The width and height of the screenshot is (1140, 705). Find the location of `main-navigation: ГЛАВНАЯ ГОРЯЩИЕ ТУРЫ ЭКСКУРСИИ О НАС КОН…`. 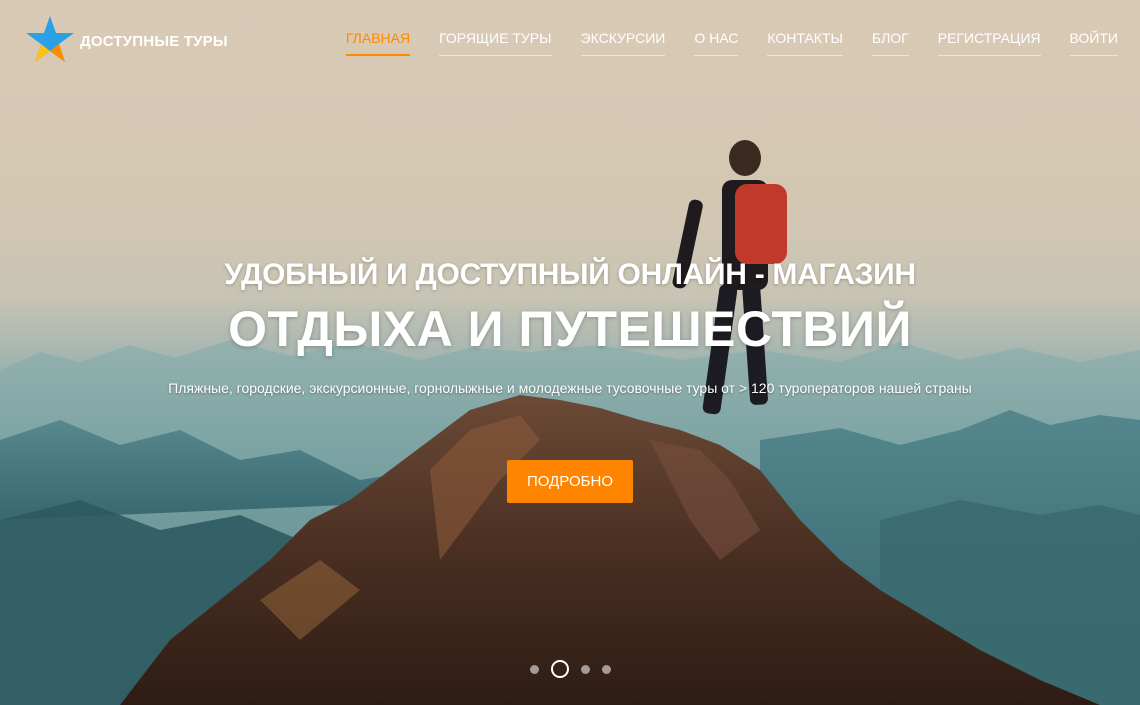

main-navigation: ГЛАВНАЯ ГОРЯЩИЕ ТУРЫ ЭКСКУРСИИ О НАС КОН… is located at coordinates (731, 43).